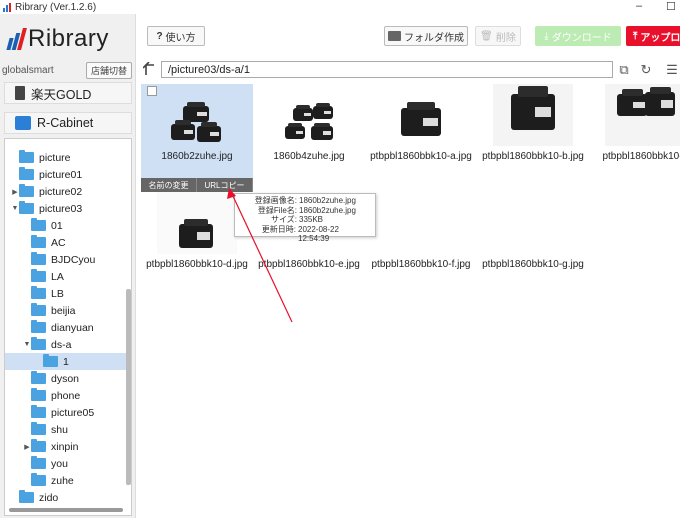 Image resolution: width=680 pixels, height=518 pixels. Describe the element at coordinates (72, 327) in the screenshot. I see `tree-item-label: dianyuan` at that location.